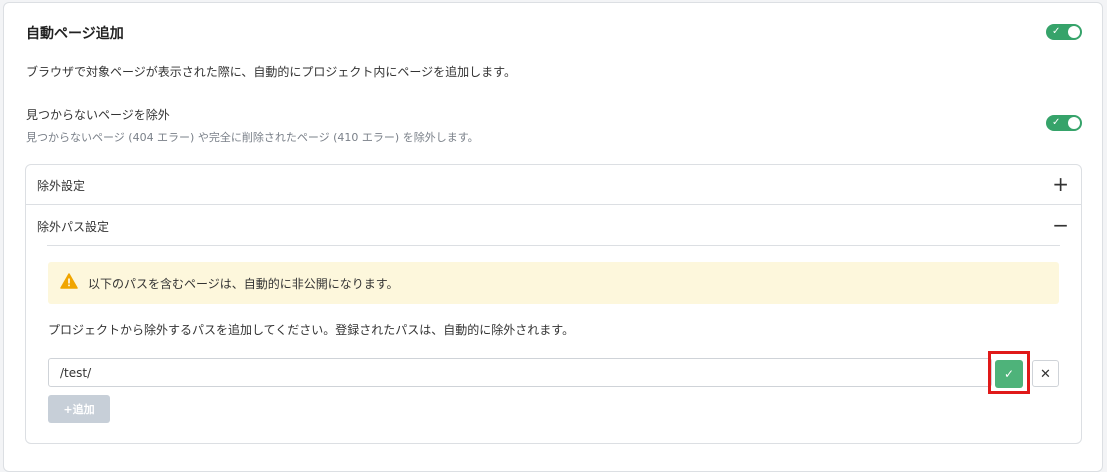  Describe the element at coordinates (520, 372) in the screenshot. I see `exclude-path-input` at that location.